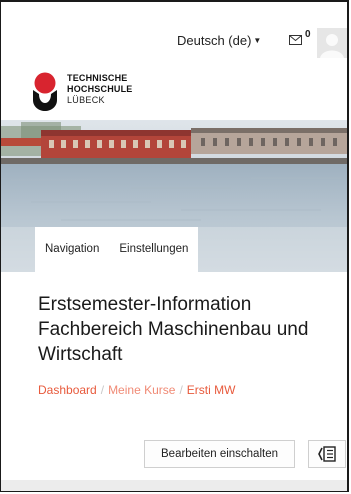 The image size is (351, 494). I want to click on avatar, so click(332, 43).